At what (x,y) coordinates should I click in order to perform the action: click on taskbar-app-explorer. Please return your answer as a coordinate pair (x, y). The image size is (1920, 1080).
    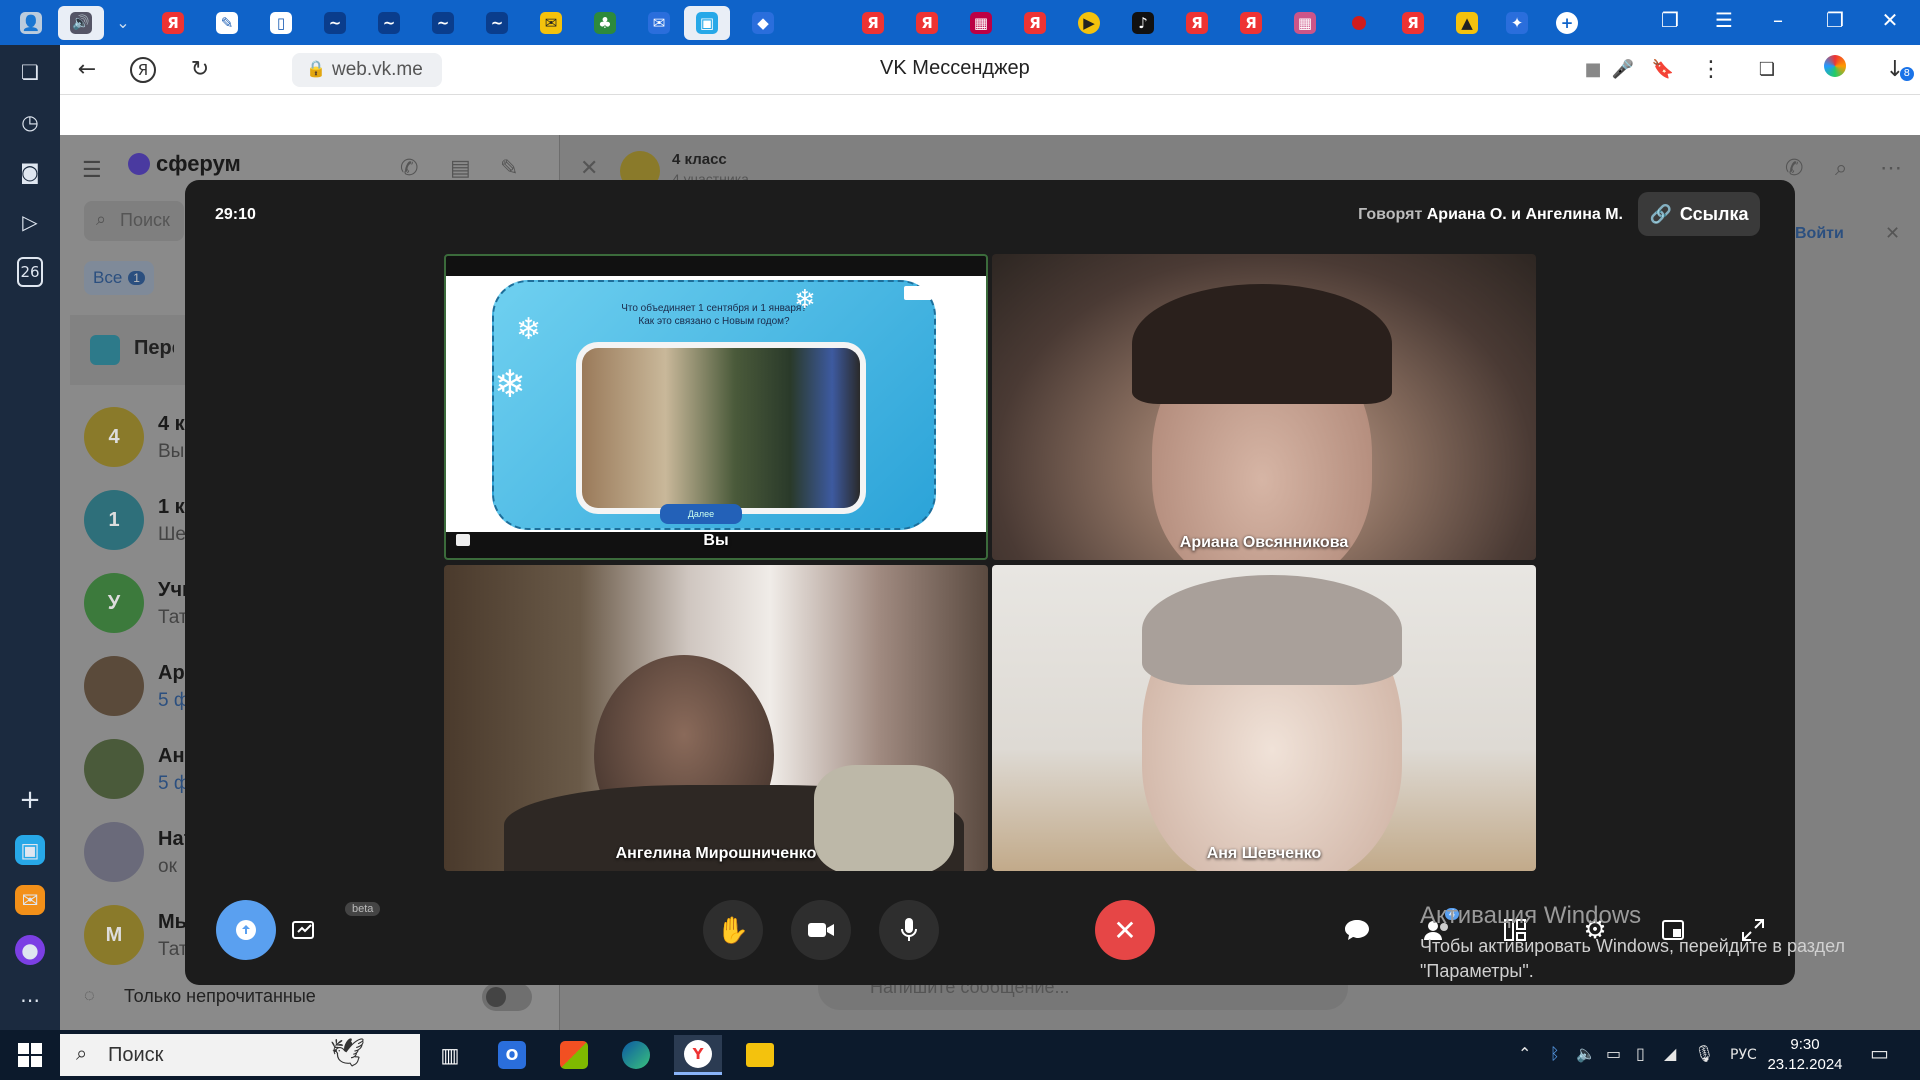
    Looking at the image, I should click on (760, 1055).